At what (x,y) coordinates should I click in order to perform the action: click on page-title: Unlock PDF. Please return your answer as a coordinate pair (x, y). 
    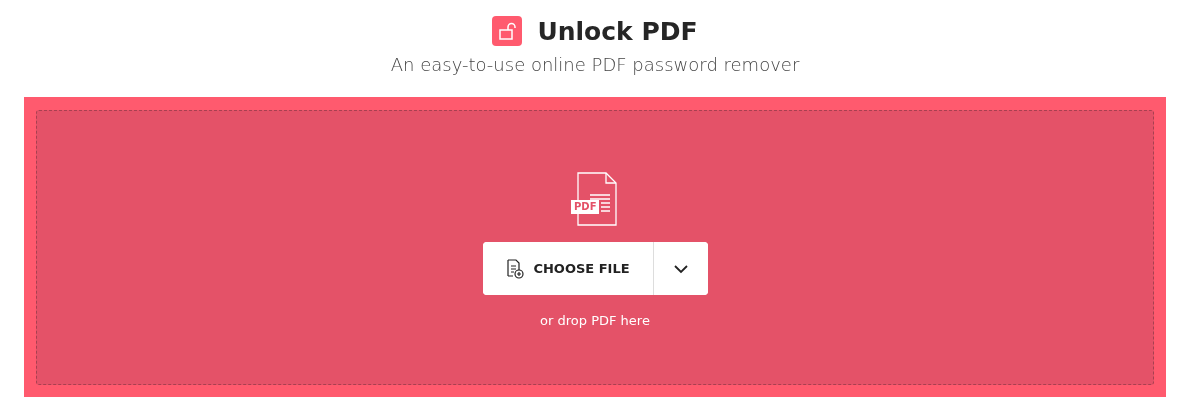
    Looking at the image, I should click on (617, 31).